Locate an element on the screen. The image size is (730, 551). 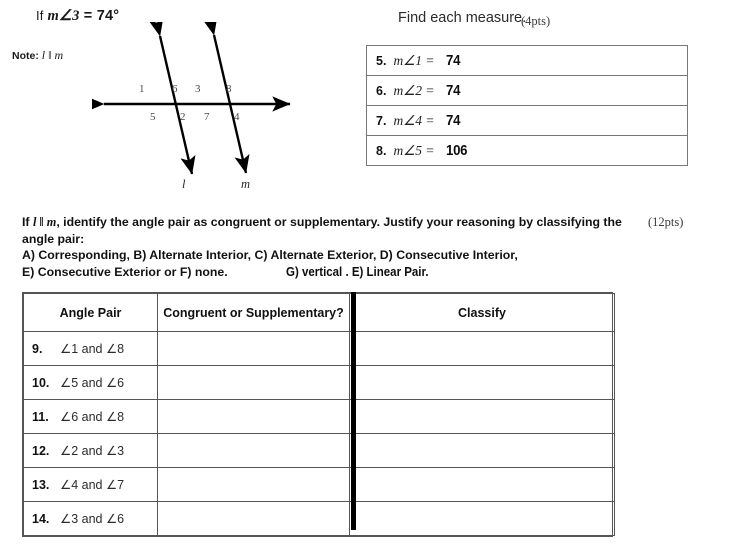
cell-angle-pair: 10. ∠5 and ∠6 is located at coordinates (90, 382).